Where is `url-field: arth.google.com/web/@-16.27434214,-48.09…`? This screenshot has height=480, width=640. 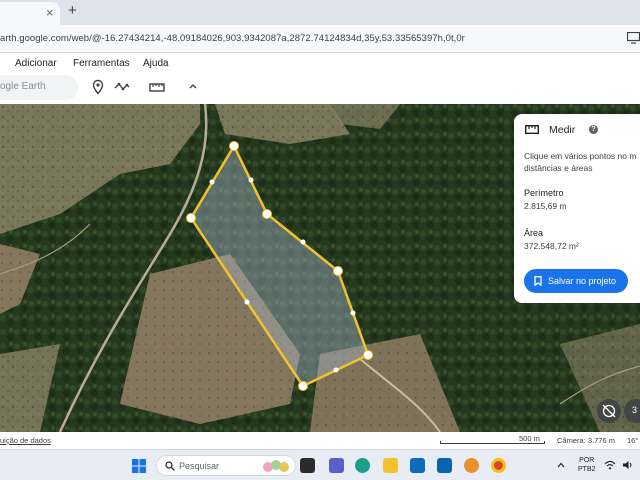 url-field: arth.google.com/web/@-16.27434214,-48.09… is located at coordinates (232, 38).